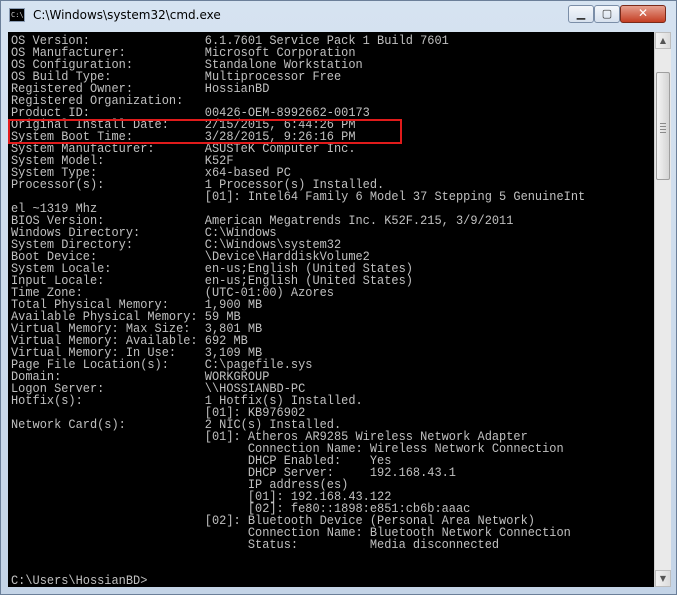  I want to click on scroll-down-arrow-icon: ▼, so click(663, 578).